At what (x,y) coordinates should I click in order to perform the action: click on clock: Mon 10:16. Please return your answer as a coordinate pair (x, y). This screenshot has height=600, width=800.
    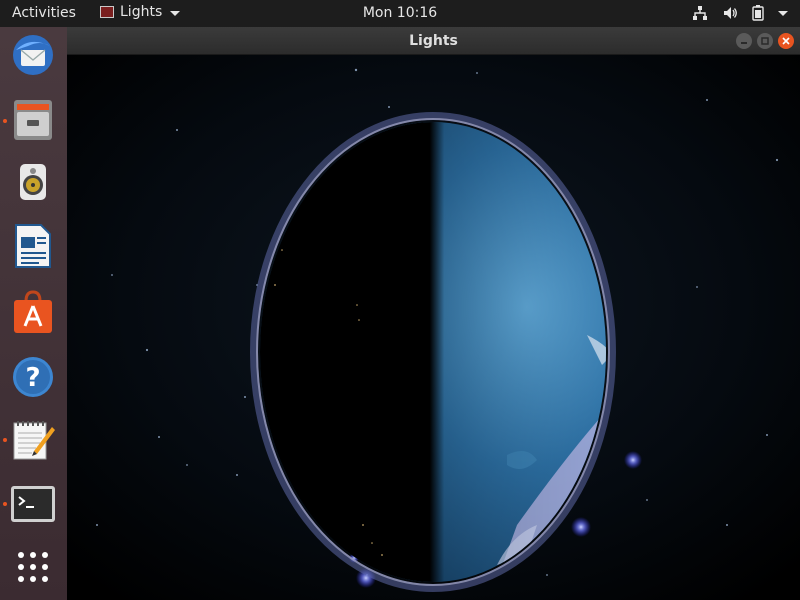
    Looking at the image, I should click on (400, 13).